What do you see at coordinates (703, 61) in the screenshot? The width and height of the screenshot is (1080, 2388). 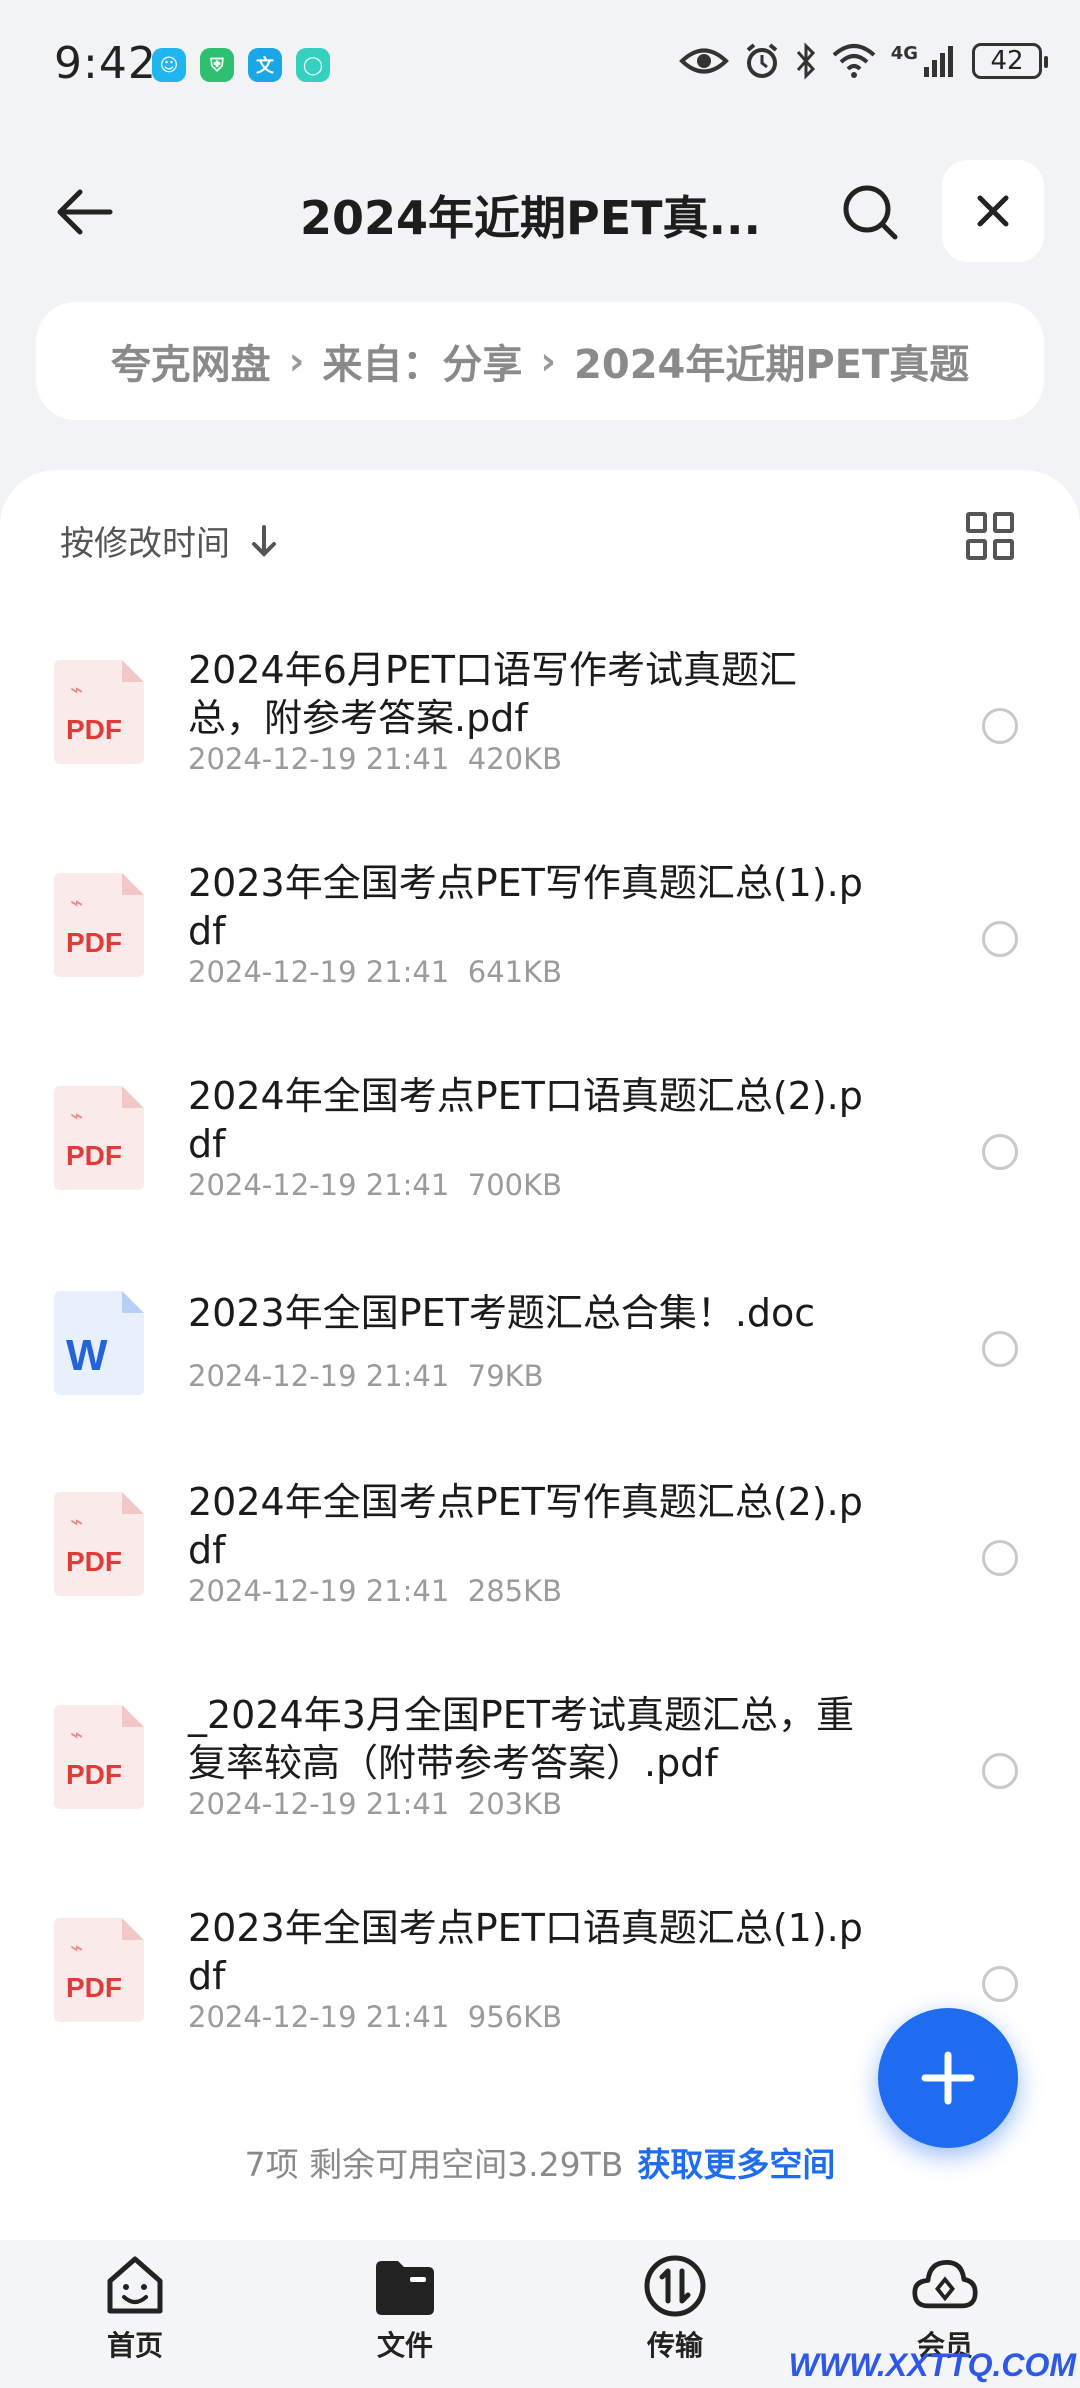 I see `eye-icon` at bounding box center [703, 61].